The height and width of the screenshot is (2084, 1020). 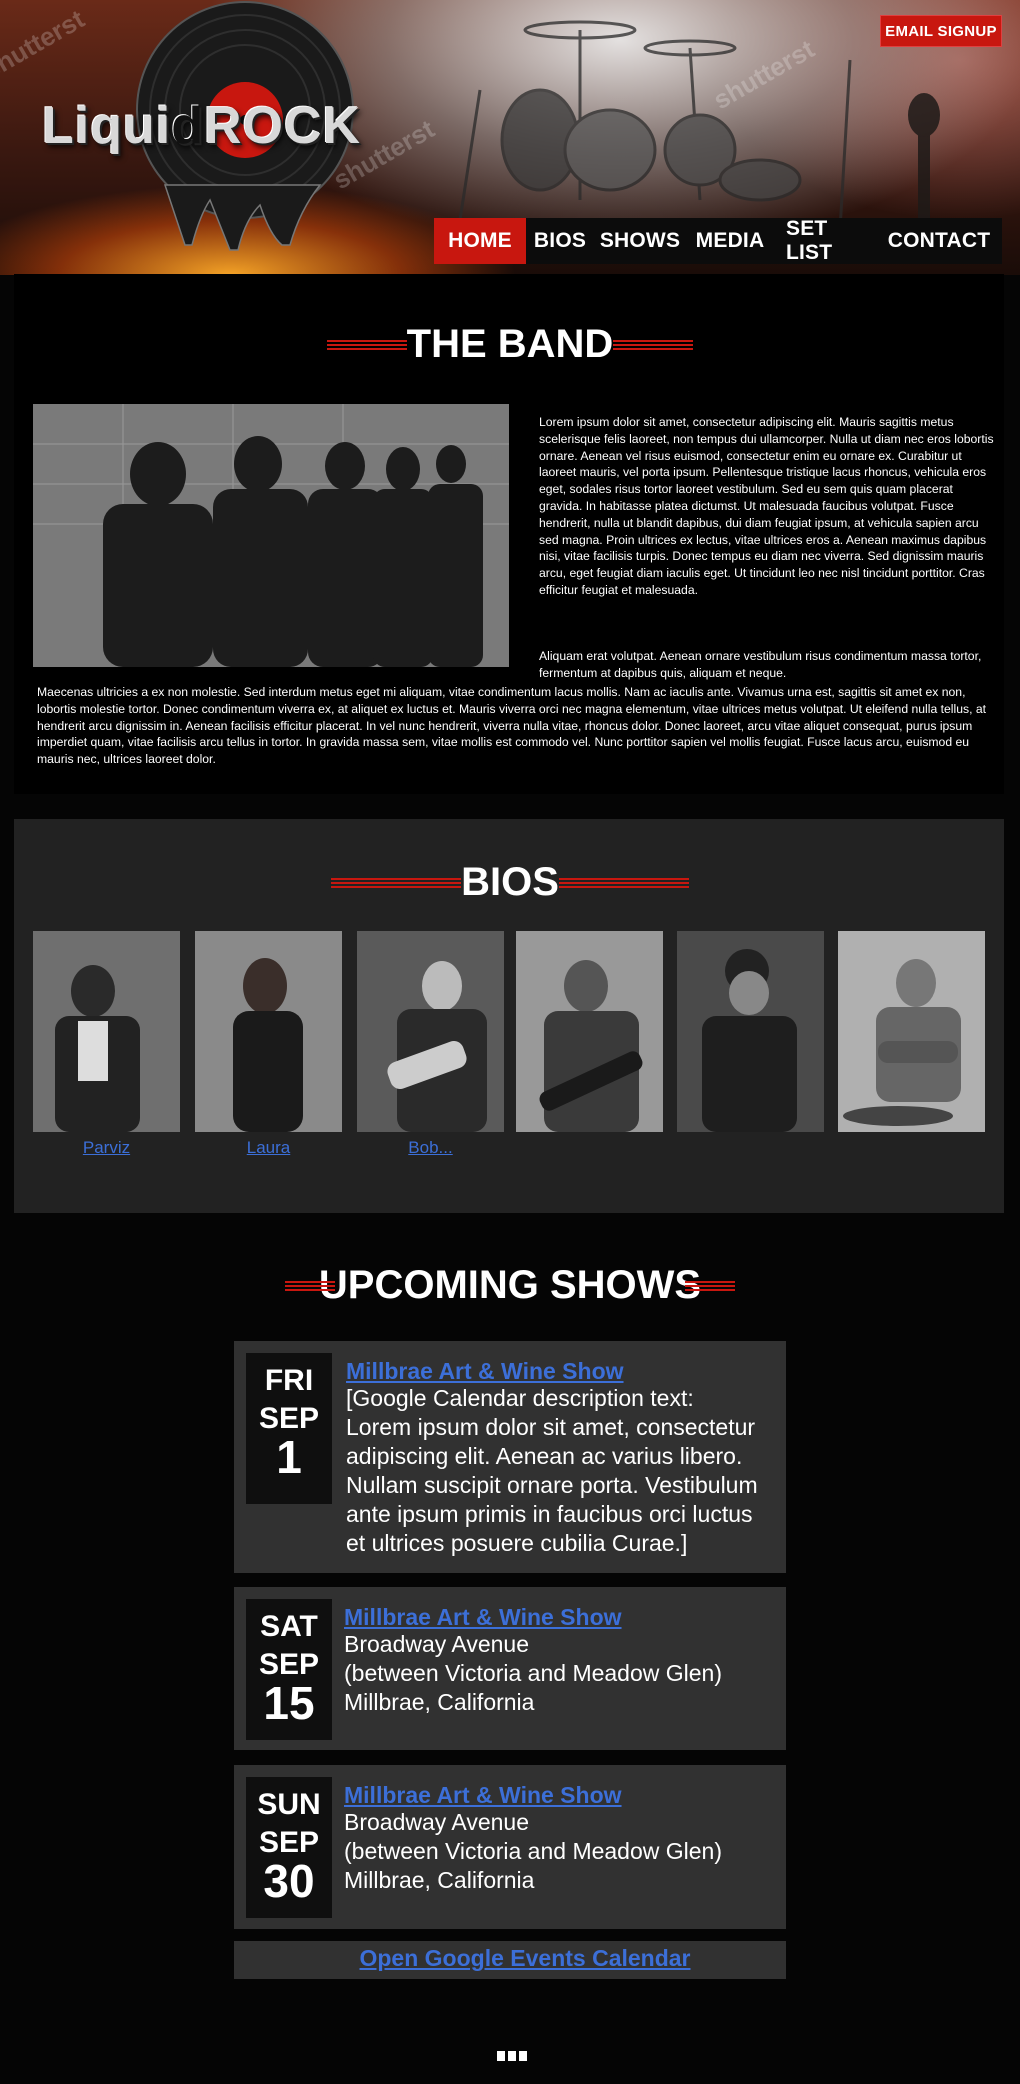 I want to click on calendar-link-bar: Open Google Events Calendar, so click(x=510, y=1960).